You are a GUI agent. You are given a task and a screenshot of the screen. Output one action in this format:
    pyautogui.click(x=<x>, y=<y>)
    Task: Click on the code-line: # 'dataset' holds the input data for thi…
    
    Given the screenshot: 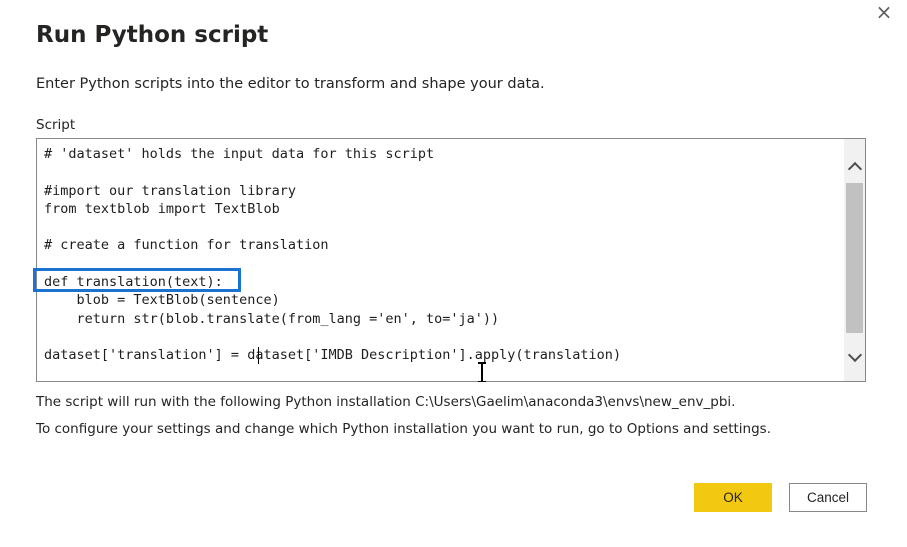 What is the action you would take?
    pyautogui.click(x=239, y=154)
    